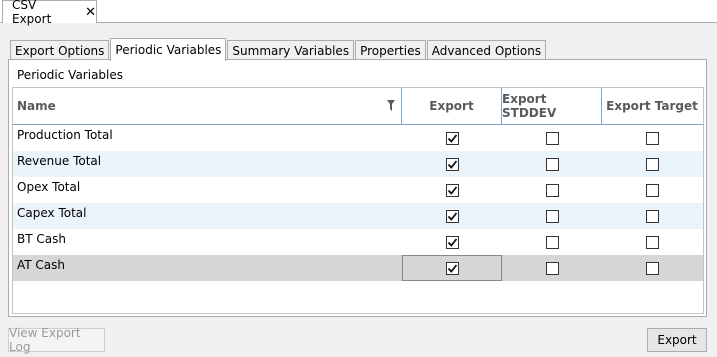  I want to click on filter-icon, so click(391, 105).